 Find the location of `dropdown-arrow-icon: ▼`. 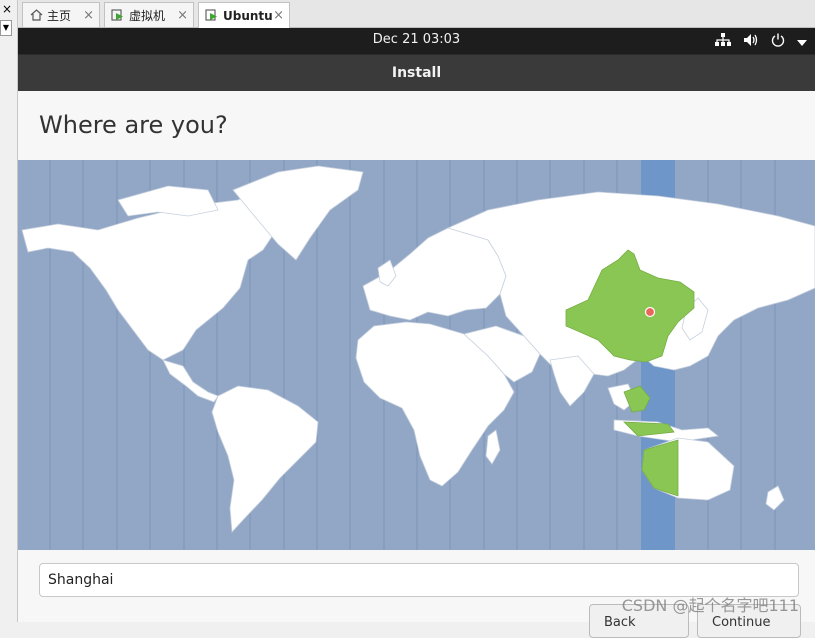

dropdown-arrow-icon: ▼ is located at coordinates (6, 28).